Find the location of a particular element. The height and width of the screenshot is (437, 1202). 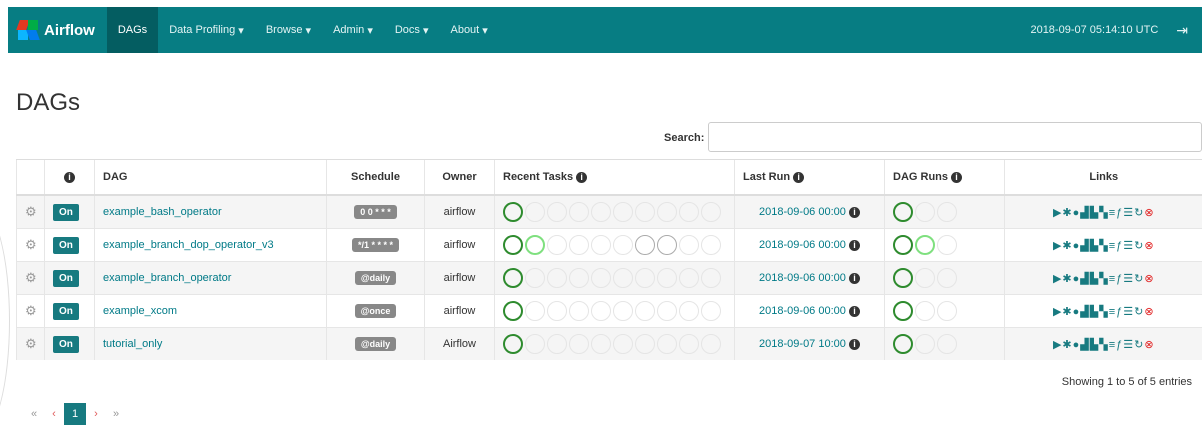

last-run-link: 2018-09-06 00:00 is located at coordinates (802, 245).